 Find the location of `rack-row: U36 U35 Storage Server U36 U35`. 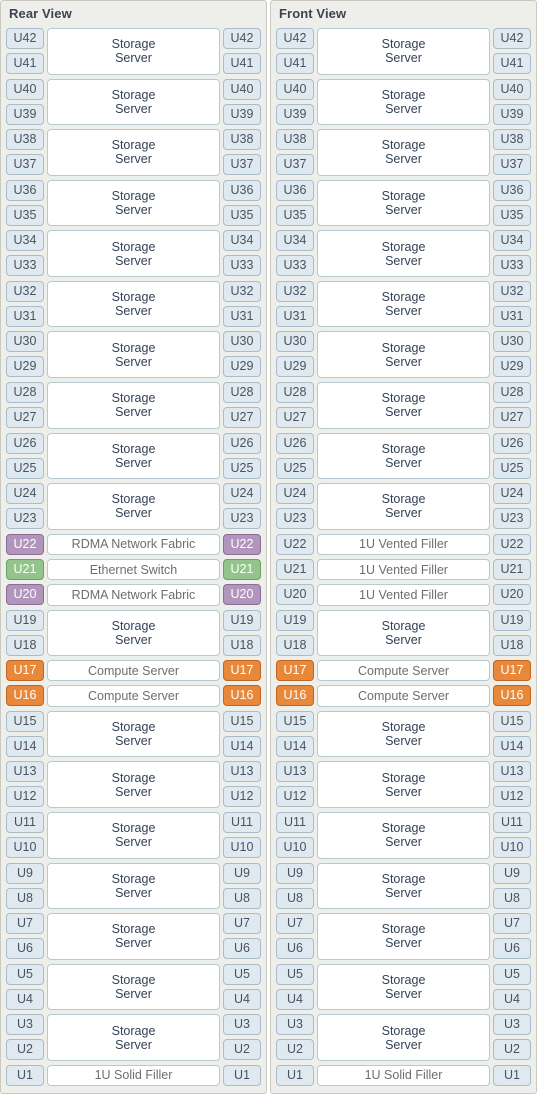

rack-row: U36 U35 Storage Server U36 U35 is located at coordinates (133, 203).